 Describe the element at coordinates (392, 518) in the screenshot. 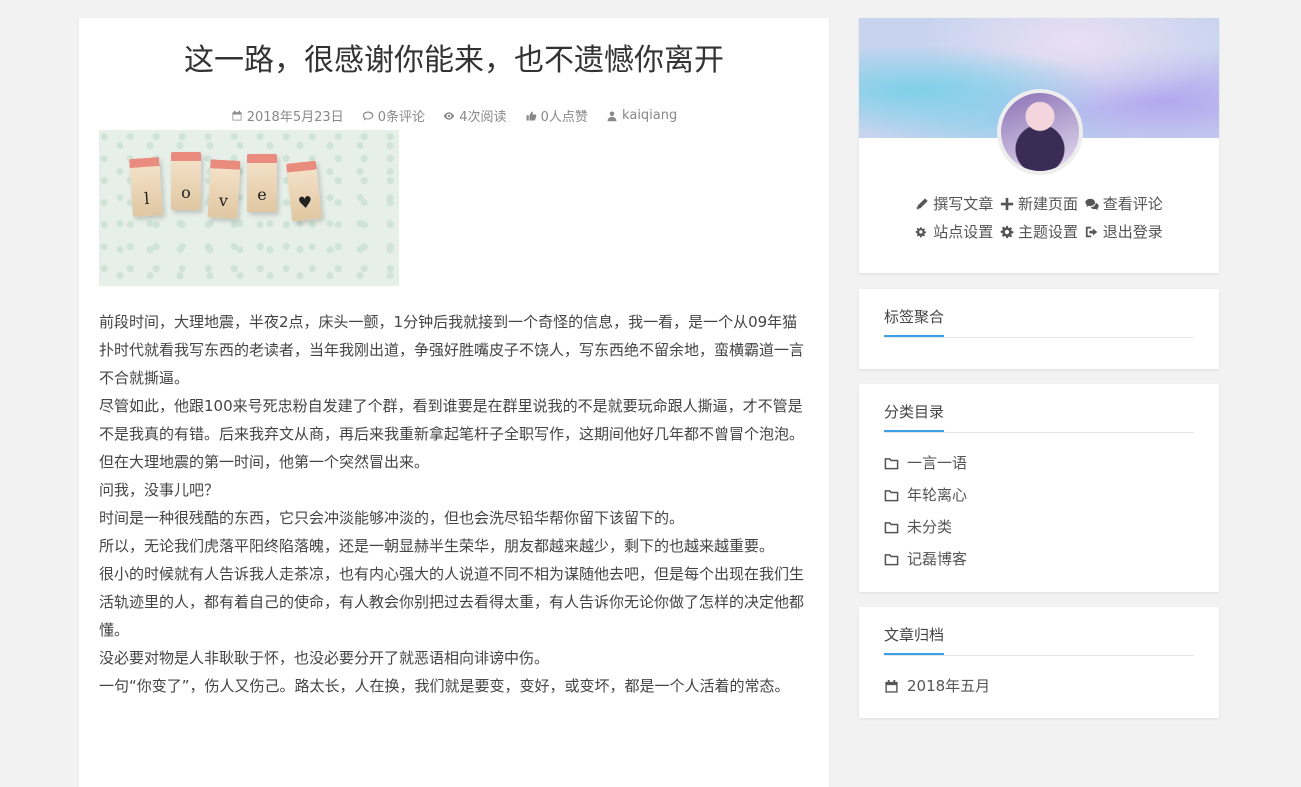

I see `article-paragraph: 时间是一种很残酷的东西，它只会冲淡能够冲淡的，但也会洗尽铅华帮你留下该留下的。` at that location.